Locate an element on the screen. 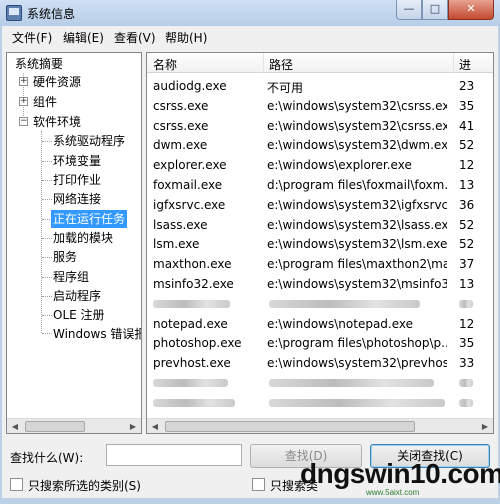 The width and height of the screenshot is (500, 504). menu-help: 帮助(H) is located at coordinates (186, 37).